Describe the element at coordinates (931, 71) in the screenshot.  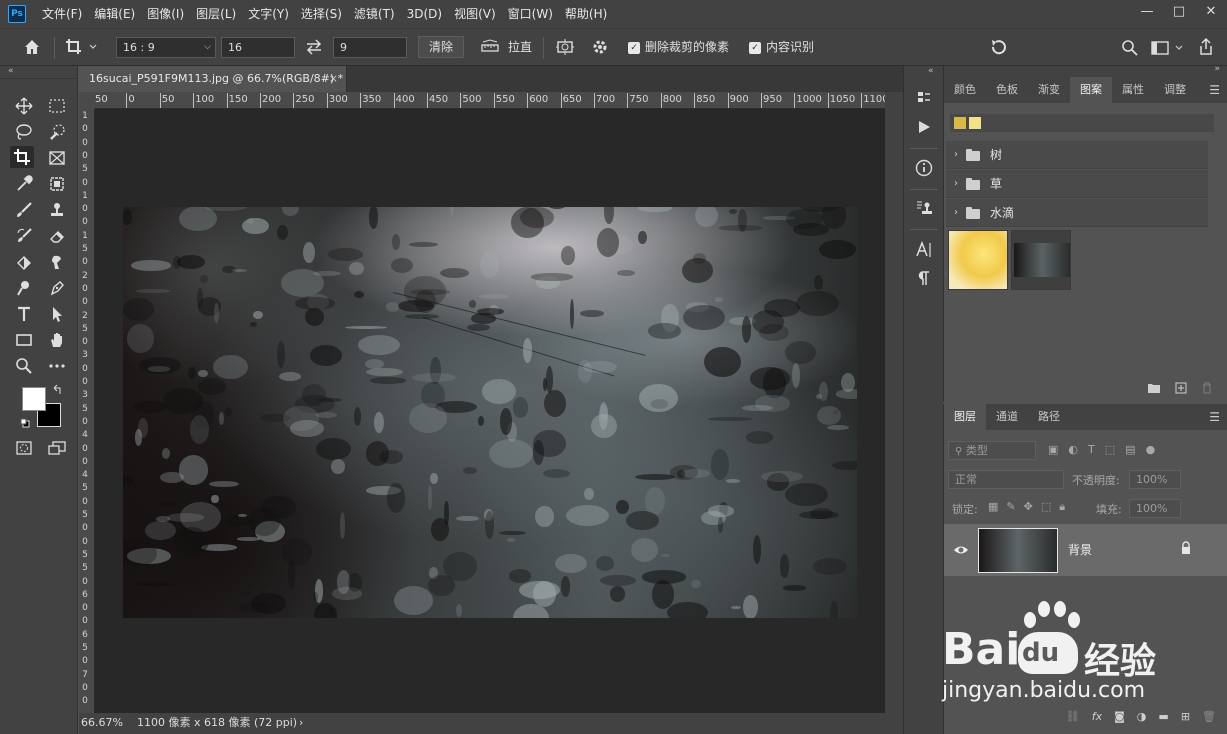
I see `collapse-dock-icon: «` at that location.